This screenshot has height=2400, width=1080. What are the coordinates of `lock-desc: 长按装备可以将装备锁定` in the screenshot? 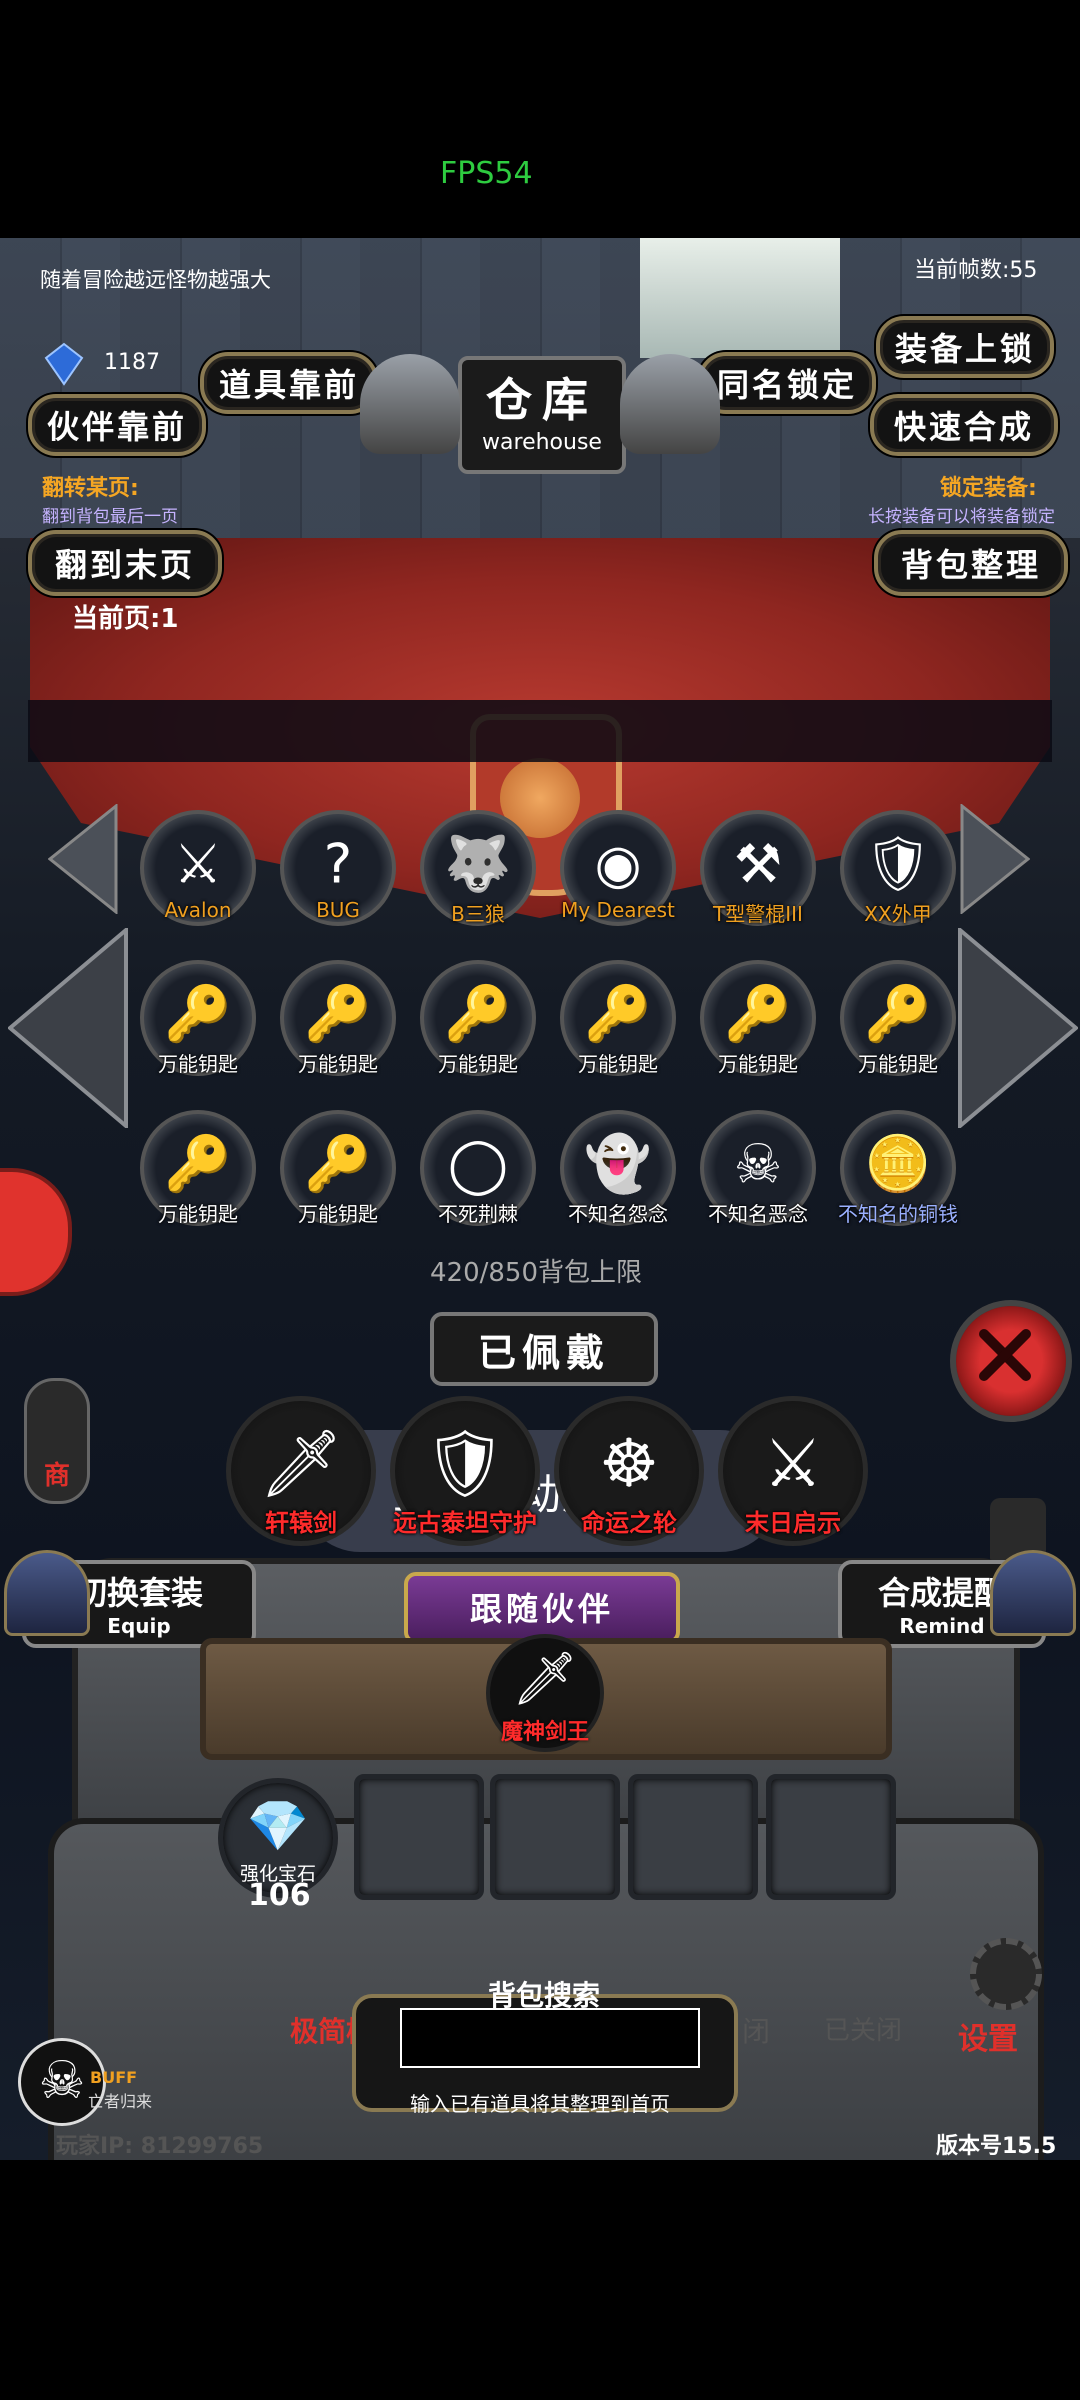 It's located at (961, 517).